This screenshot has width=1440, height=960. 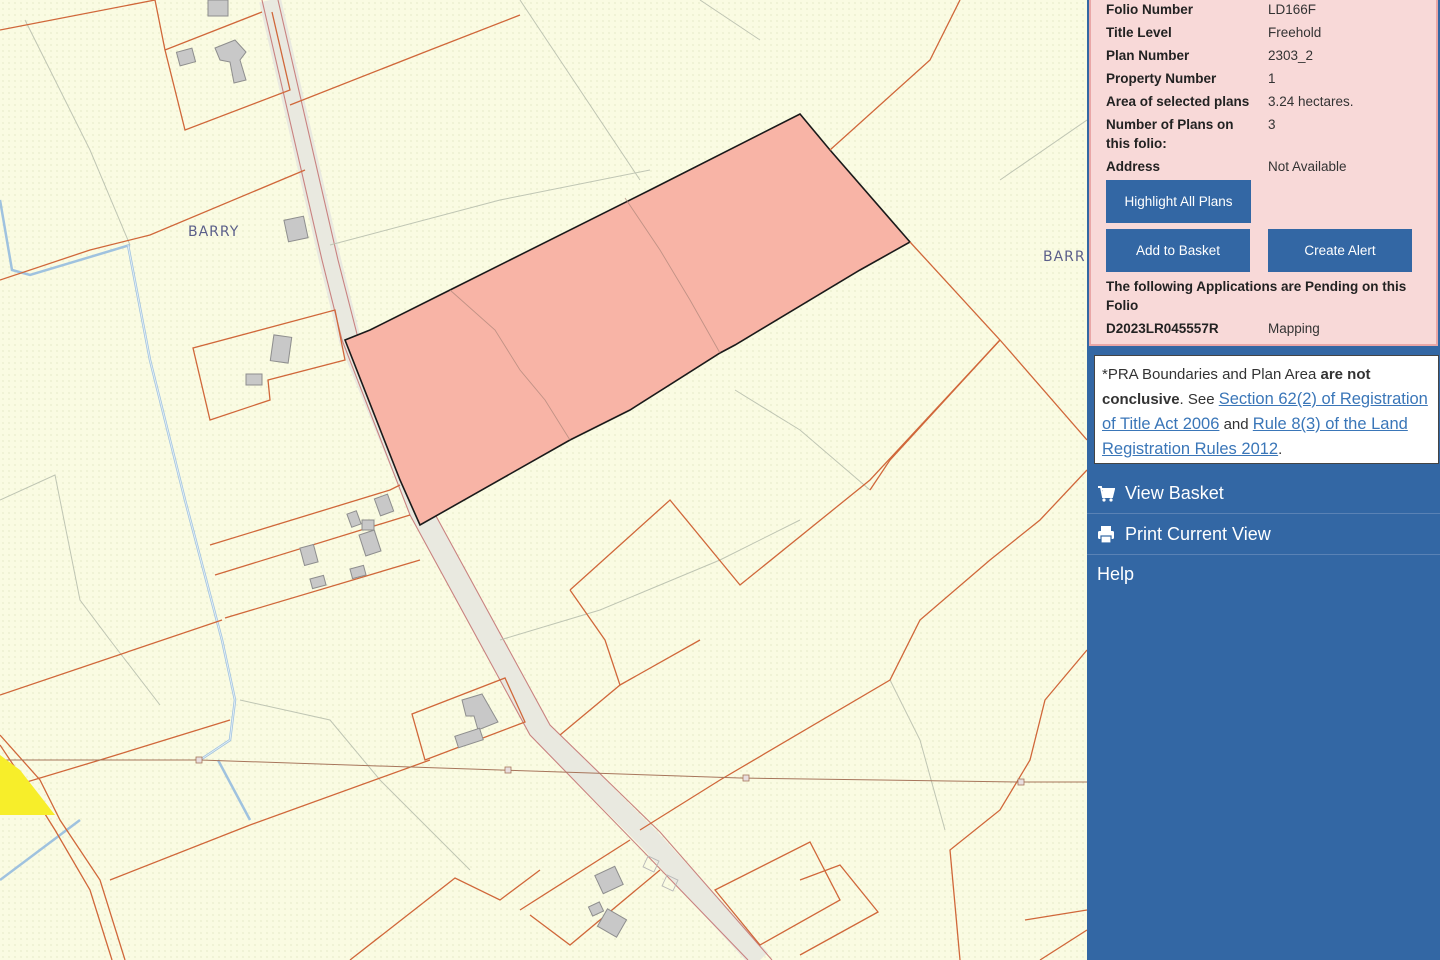 I want to click on view-basket-menu-item: View Basket, so click(x=1263, y=493).